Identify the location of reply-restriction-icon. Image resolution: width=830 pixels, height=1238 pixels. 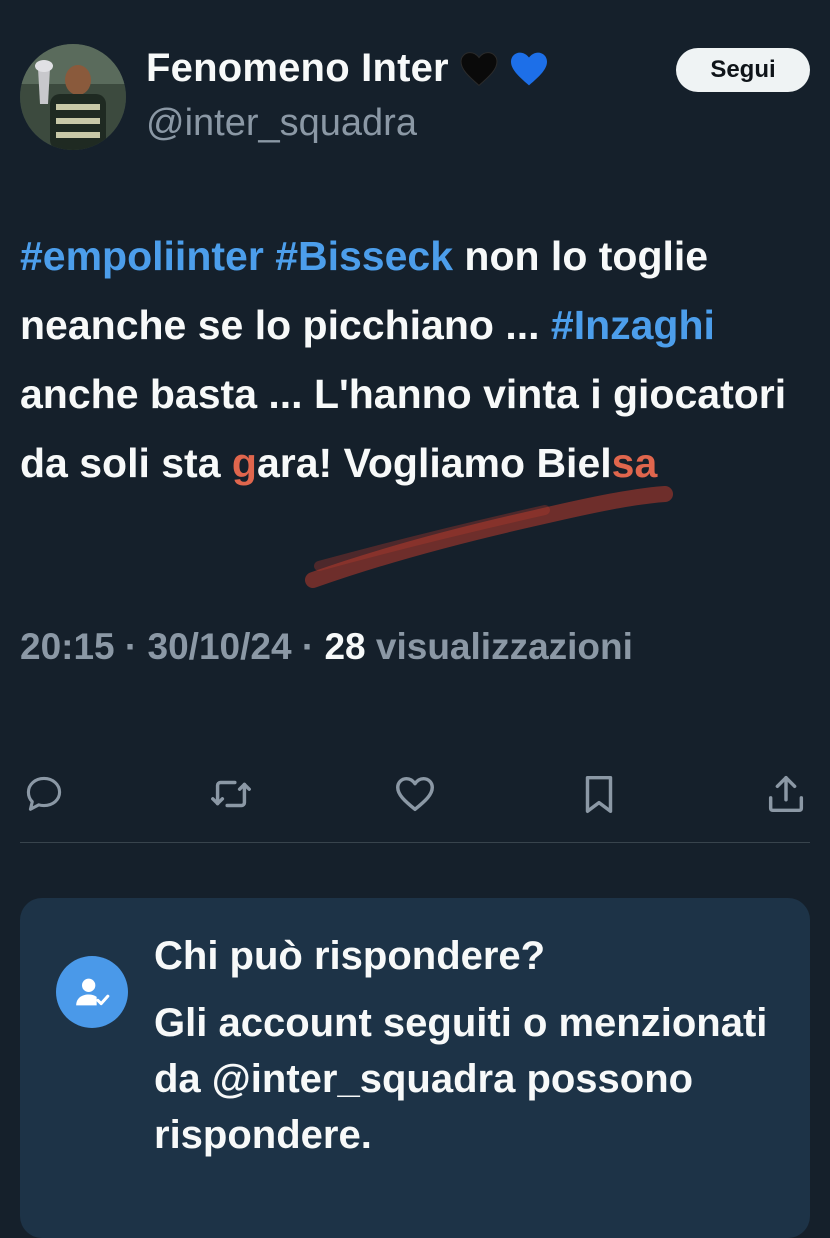
(92, 992).